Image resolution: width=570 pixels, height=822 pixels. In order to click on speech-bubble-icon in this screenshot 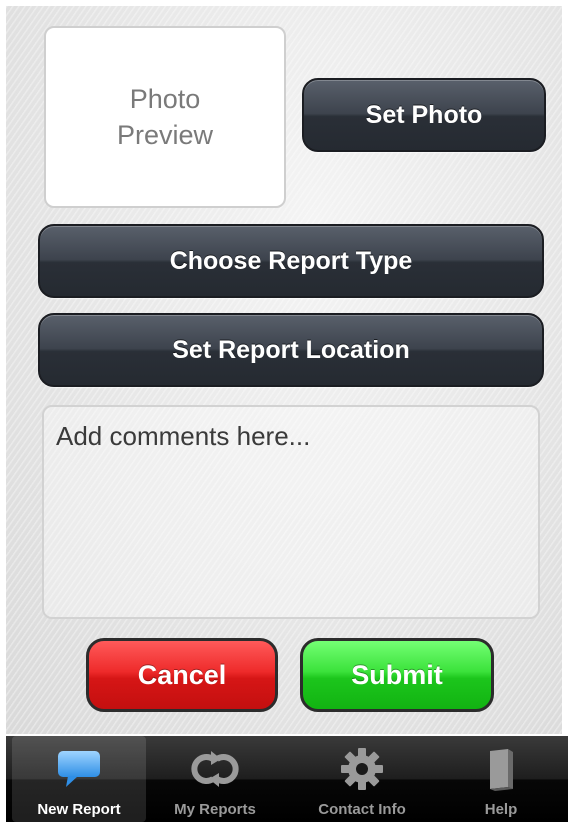, I will do `click(79, 769)`.